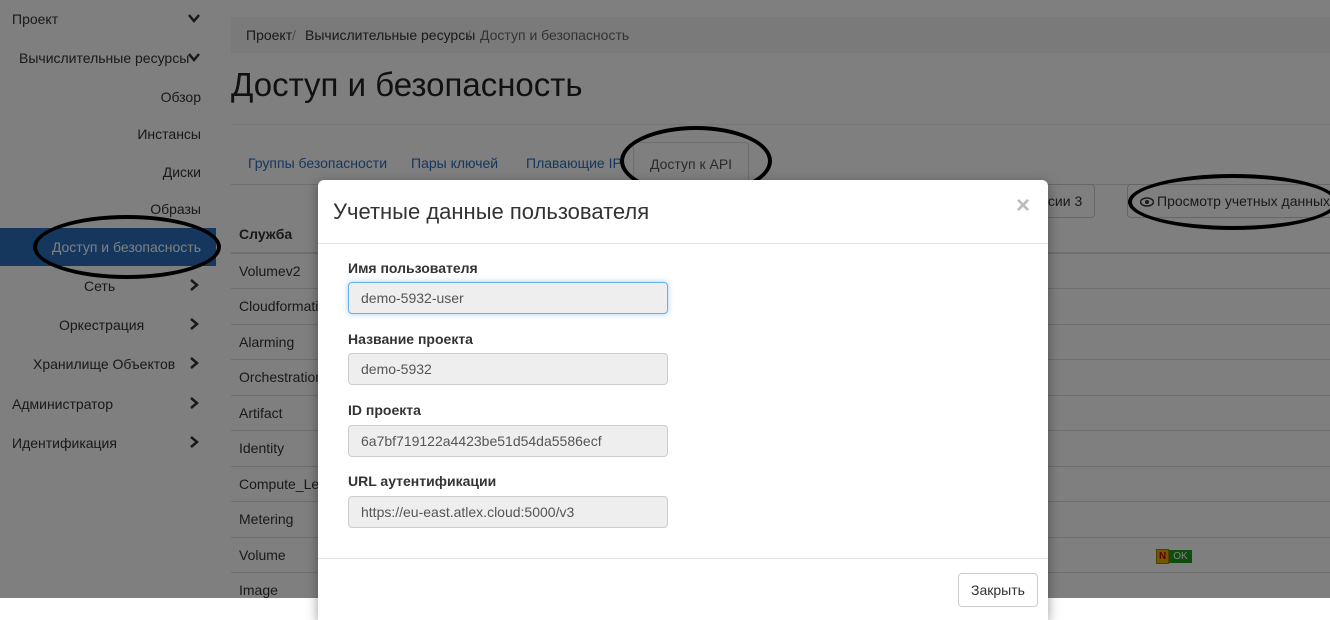 The height and width of the screenshot is (620, 1330). What do you see at coordinates (508, 369) in the screenshot?
I see `project-name-field` at bounding box center [508, 369].